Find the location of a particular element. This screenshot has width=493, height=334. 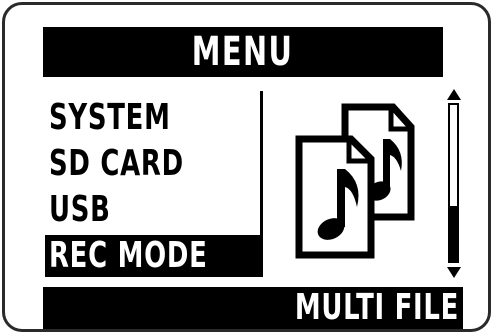

status-bar: MULTI FILE is located at coordinates (253, 308).